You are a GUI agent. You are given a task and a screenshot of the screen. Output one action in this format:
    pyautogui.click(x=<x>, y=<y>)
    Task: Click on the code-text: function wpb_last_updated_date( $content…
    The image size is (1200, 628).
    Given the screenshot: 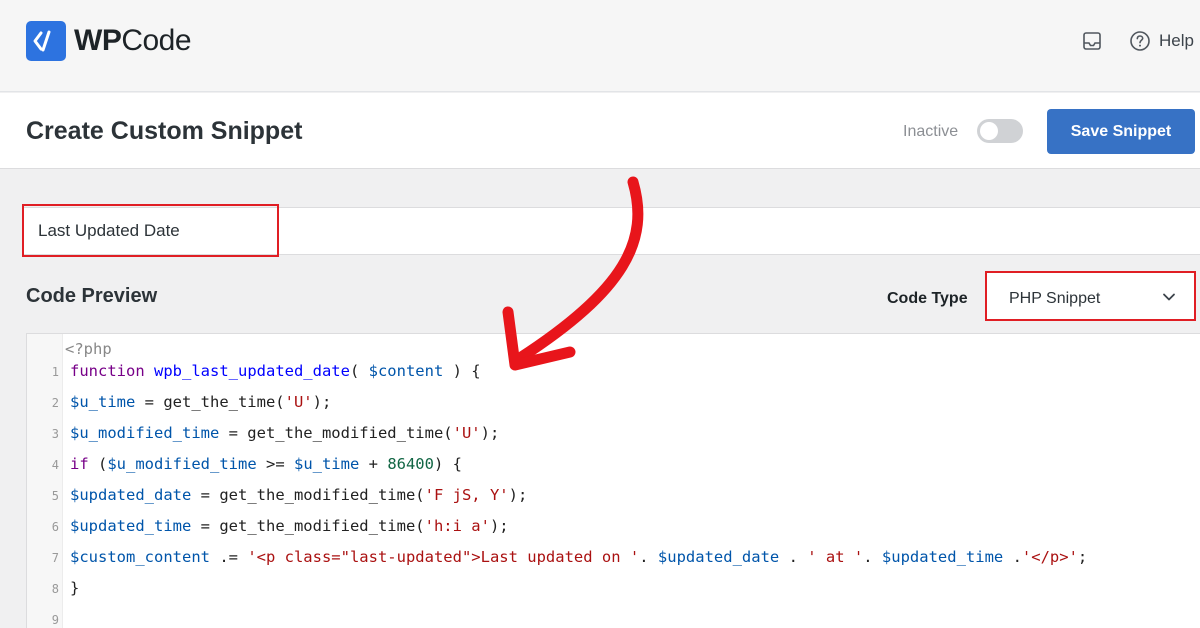 What is the action you would take?
    pyautogui.click(x=275, y=371)
    